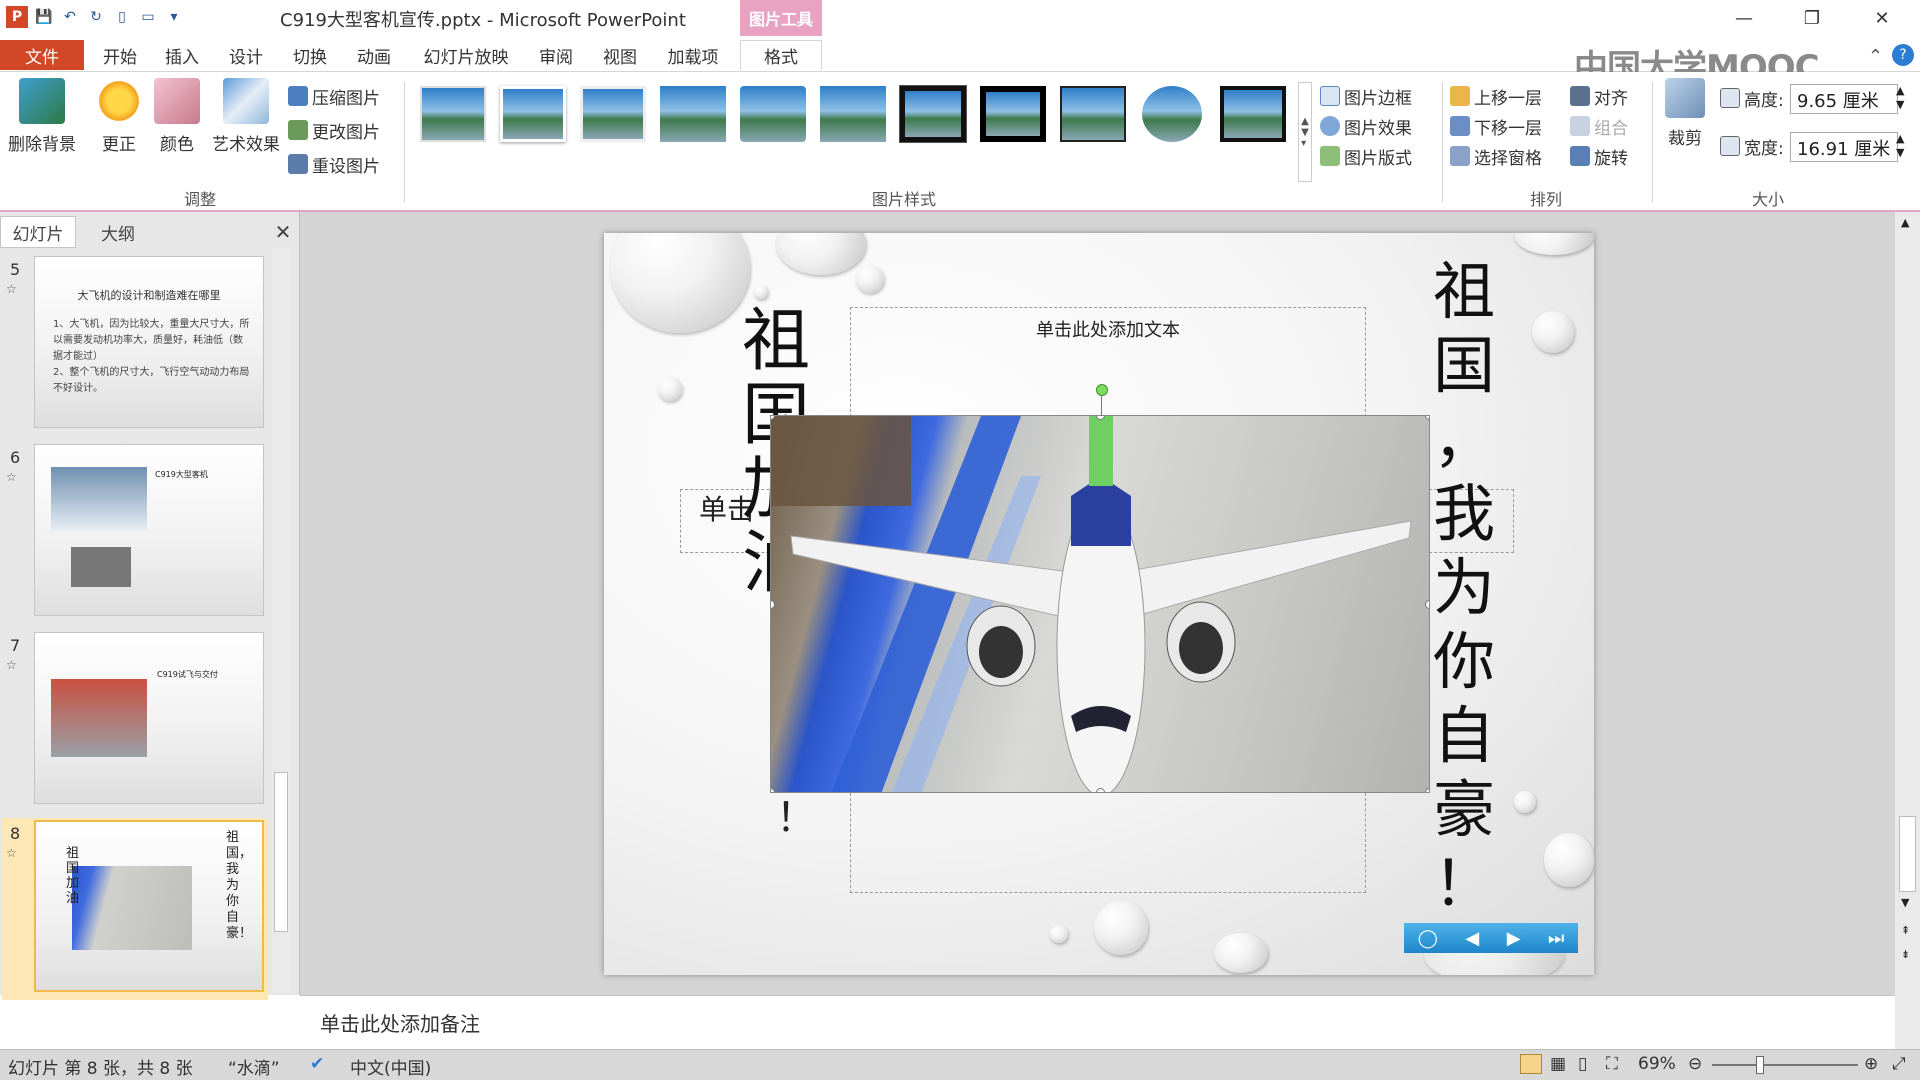 The width and height of the screenshot is (1920, 1080). Describe the element at coordinates (177, 128) in the screenshot. I see `color-button: 颜色` at that location.